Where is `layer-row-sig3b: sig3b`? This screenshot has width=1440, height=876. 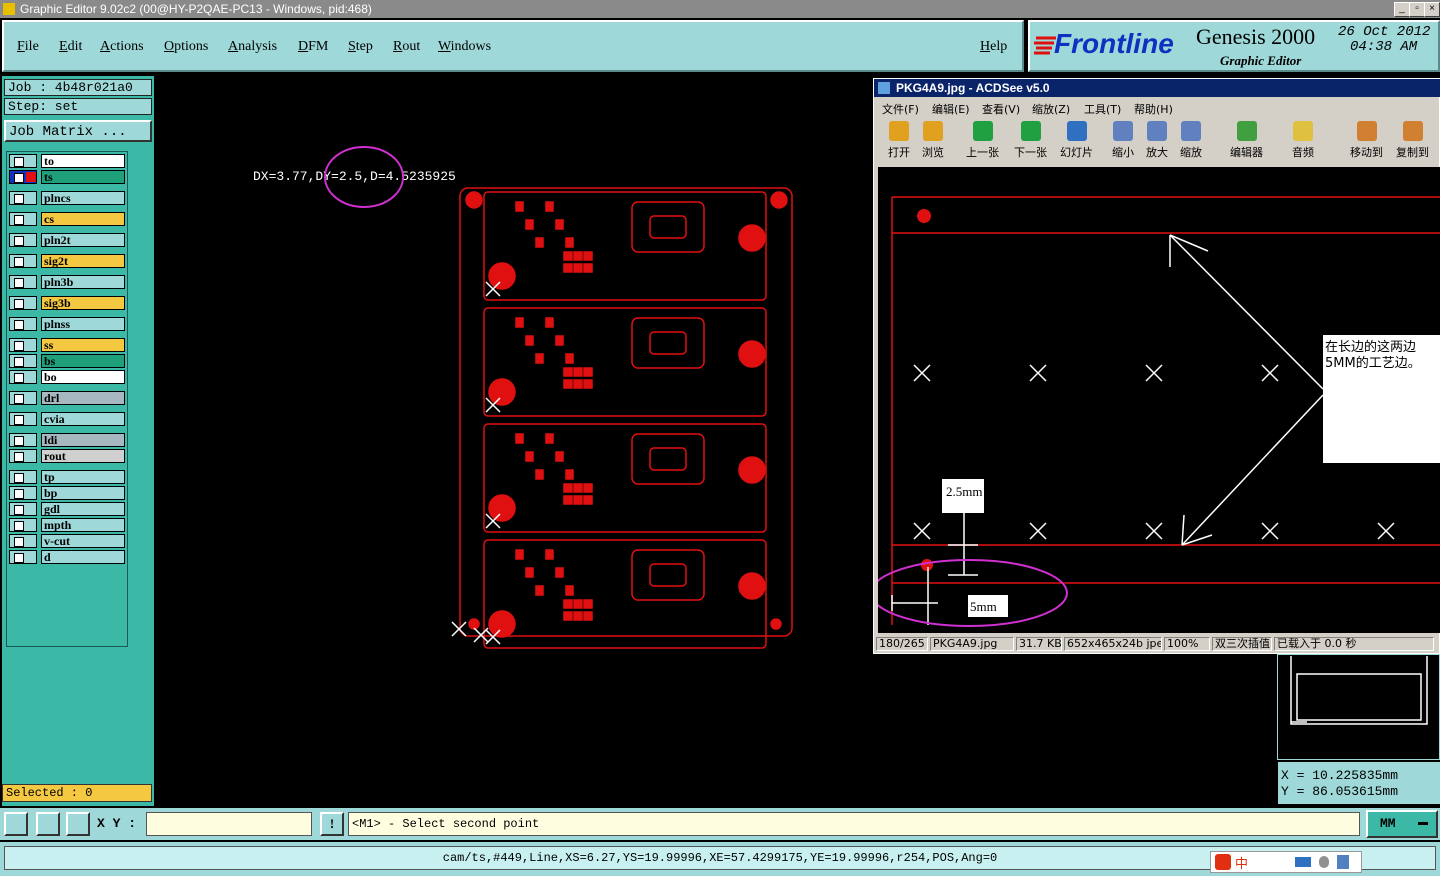 layer-row-sig3b: sig3b is located at coordinates (67, 303).